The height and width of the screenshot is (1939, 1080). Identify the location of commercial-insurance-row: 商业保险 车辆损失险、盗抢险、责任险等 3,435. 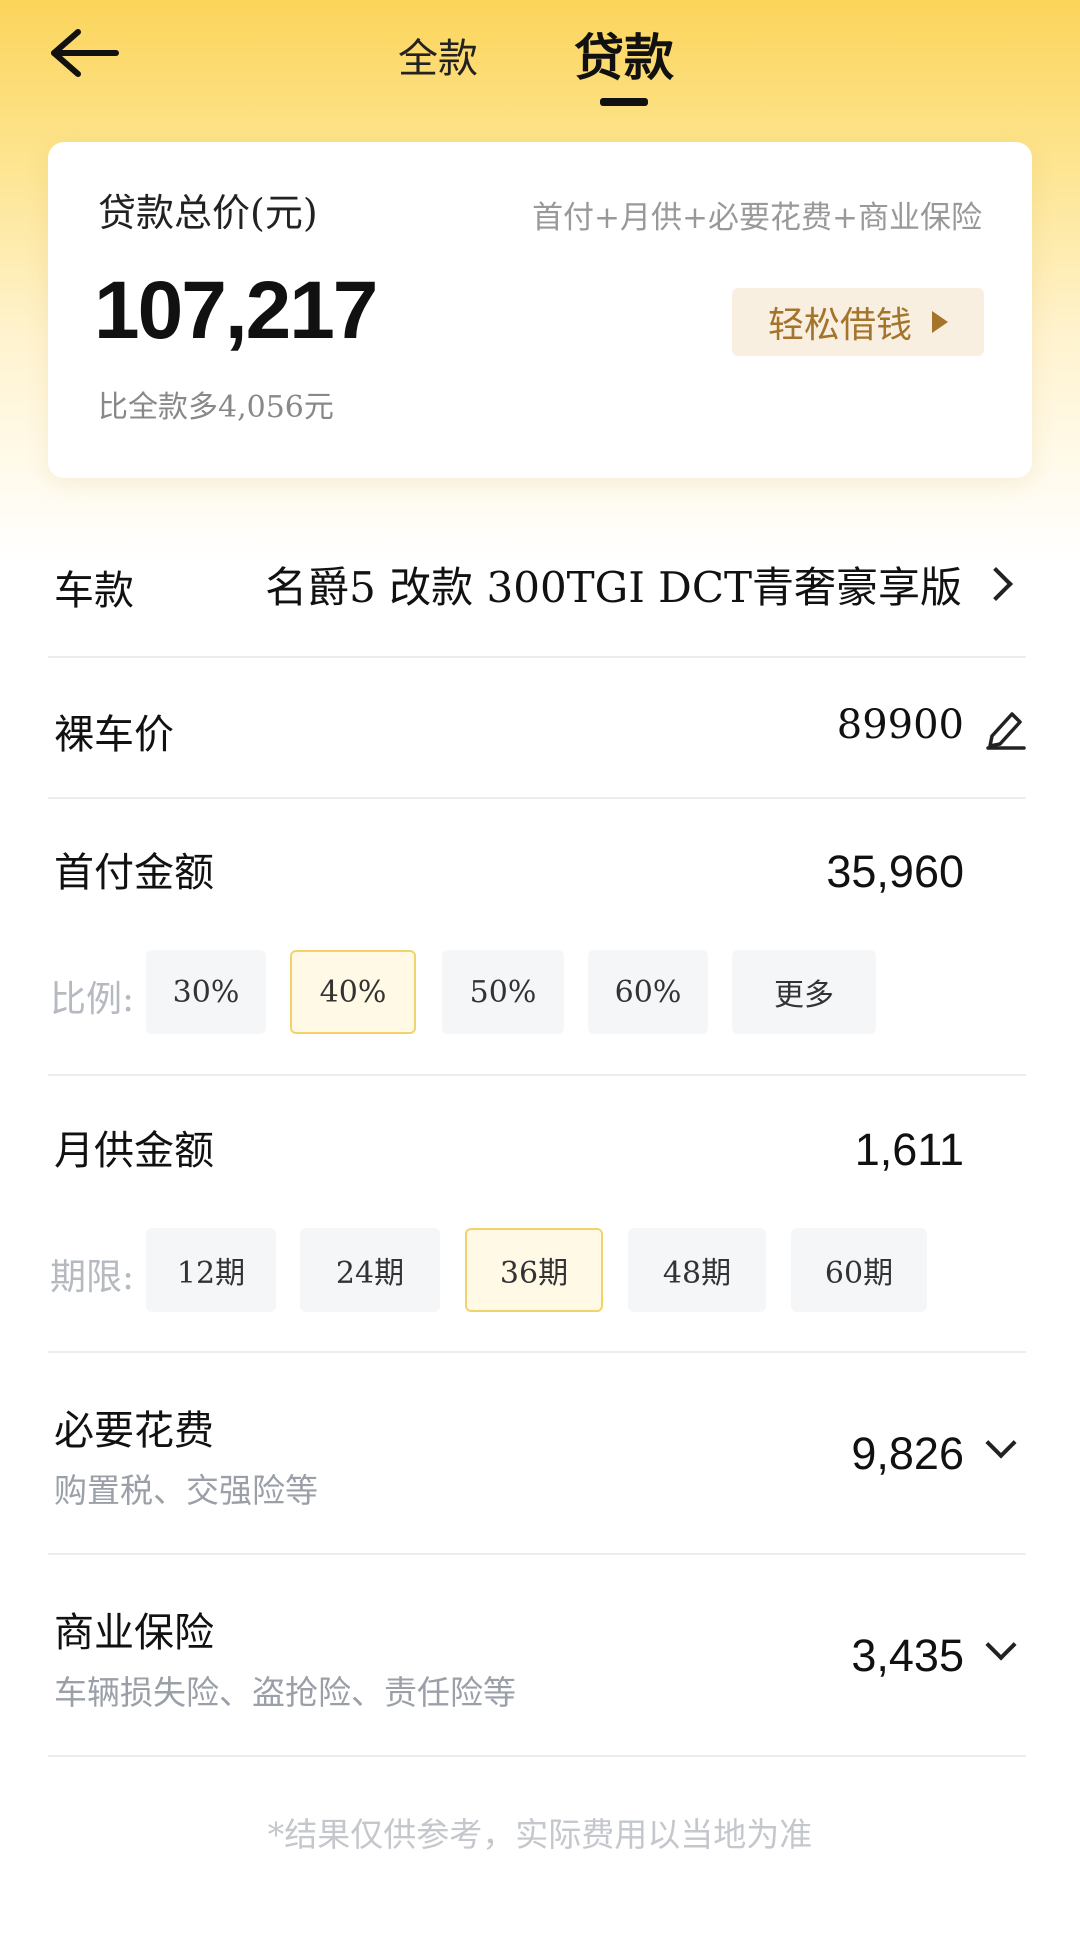
(537, 1657).